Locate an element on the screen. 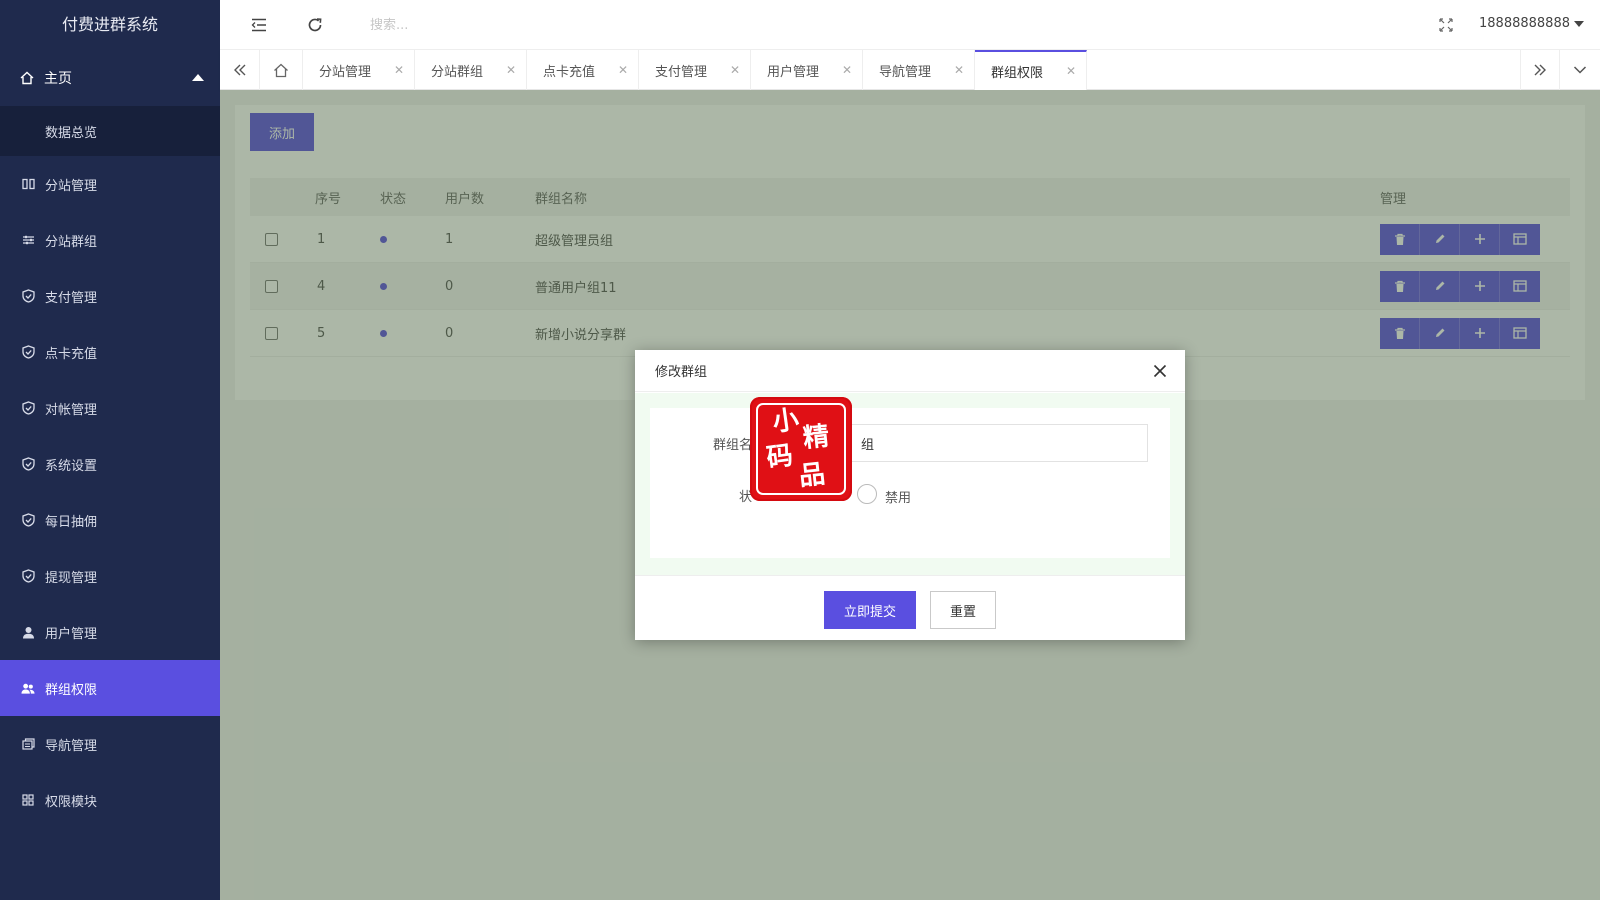  status-label: 状 is located at coordinates (745, 497).